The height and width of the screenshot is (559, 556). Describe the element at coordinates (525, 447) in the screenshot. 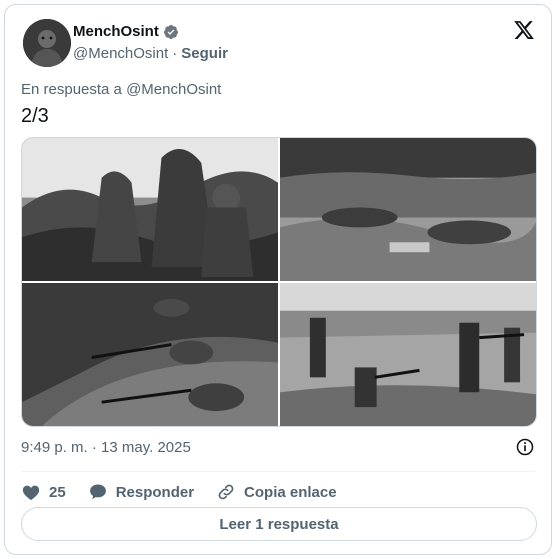

I see `info-icon` at that location.